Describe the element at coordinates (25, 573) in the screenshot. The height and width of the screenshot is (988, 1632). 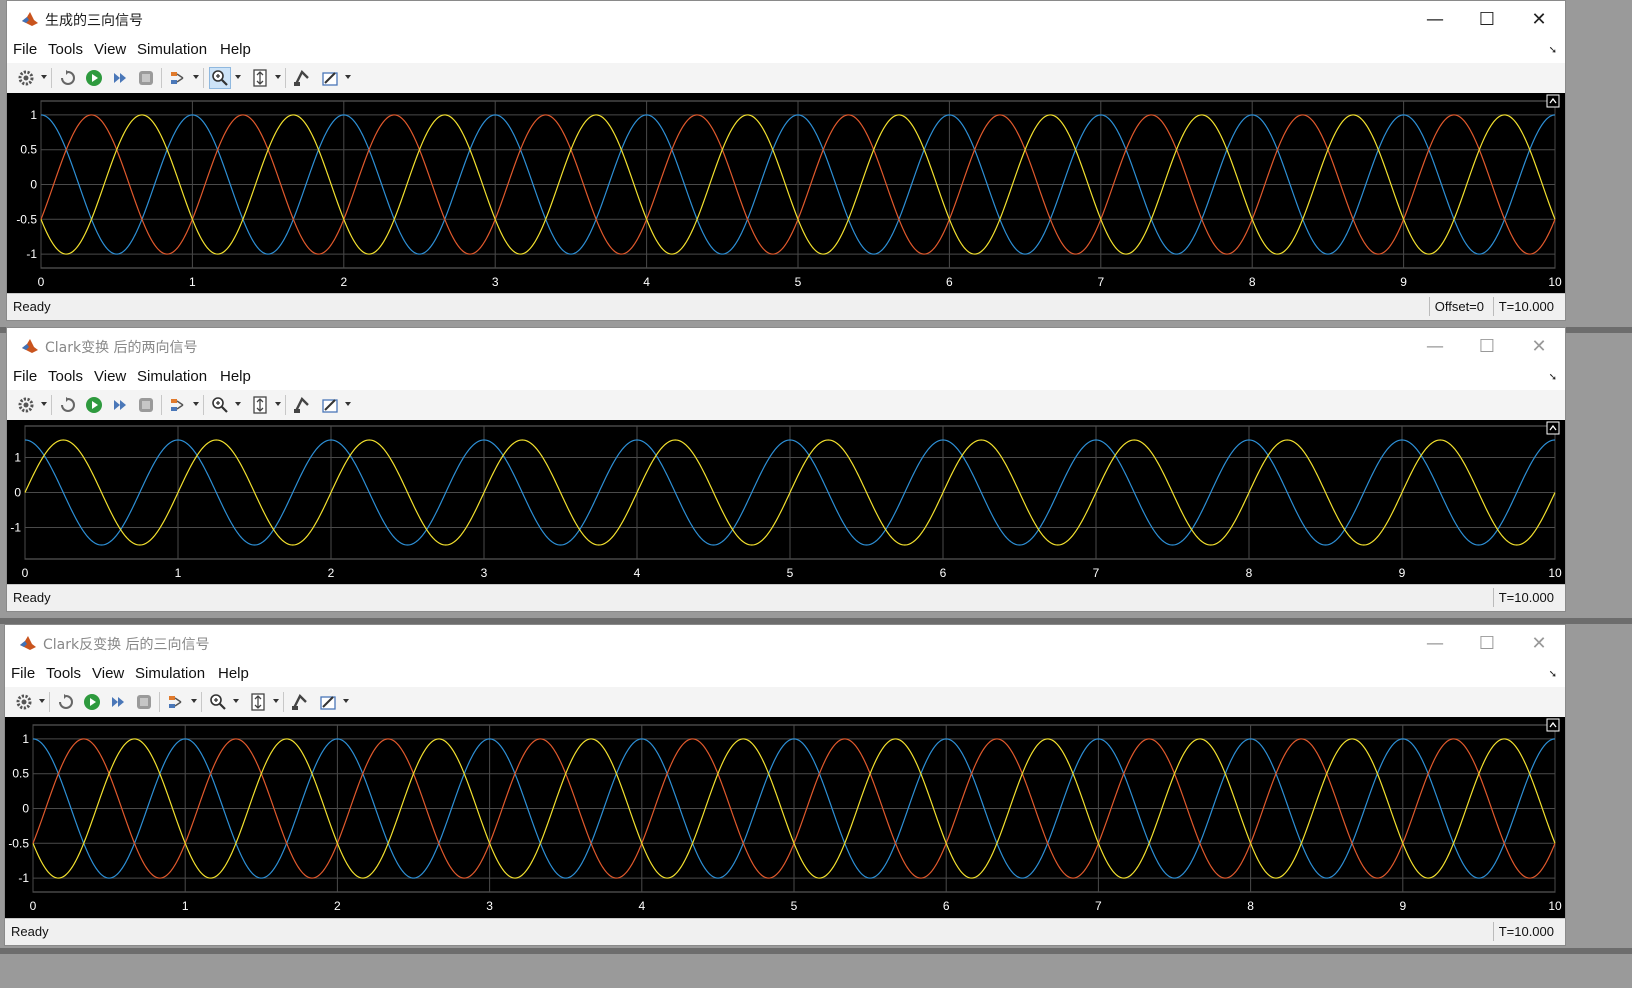
I see `x-tick-label: 0` at that location.